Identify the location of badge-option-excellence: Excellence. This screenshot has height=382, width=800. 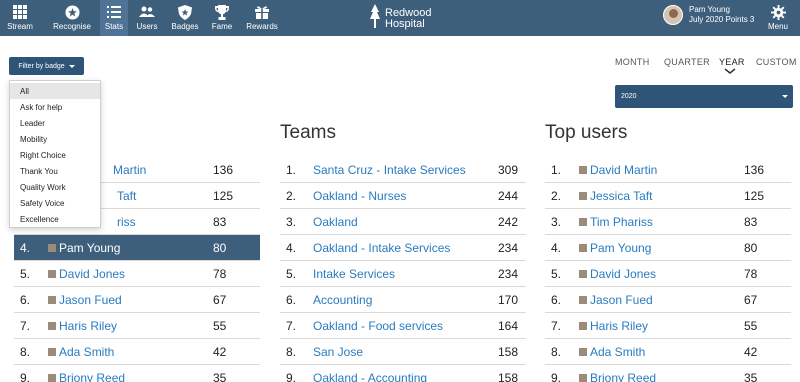
(55, 219).